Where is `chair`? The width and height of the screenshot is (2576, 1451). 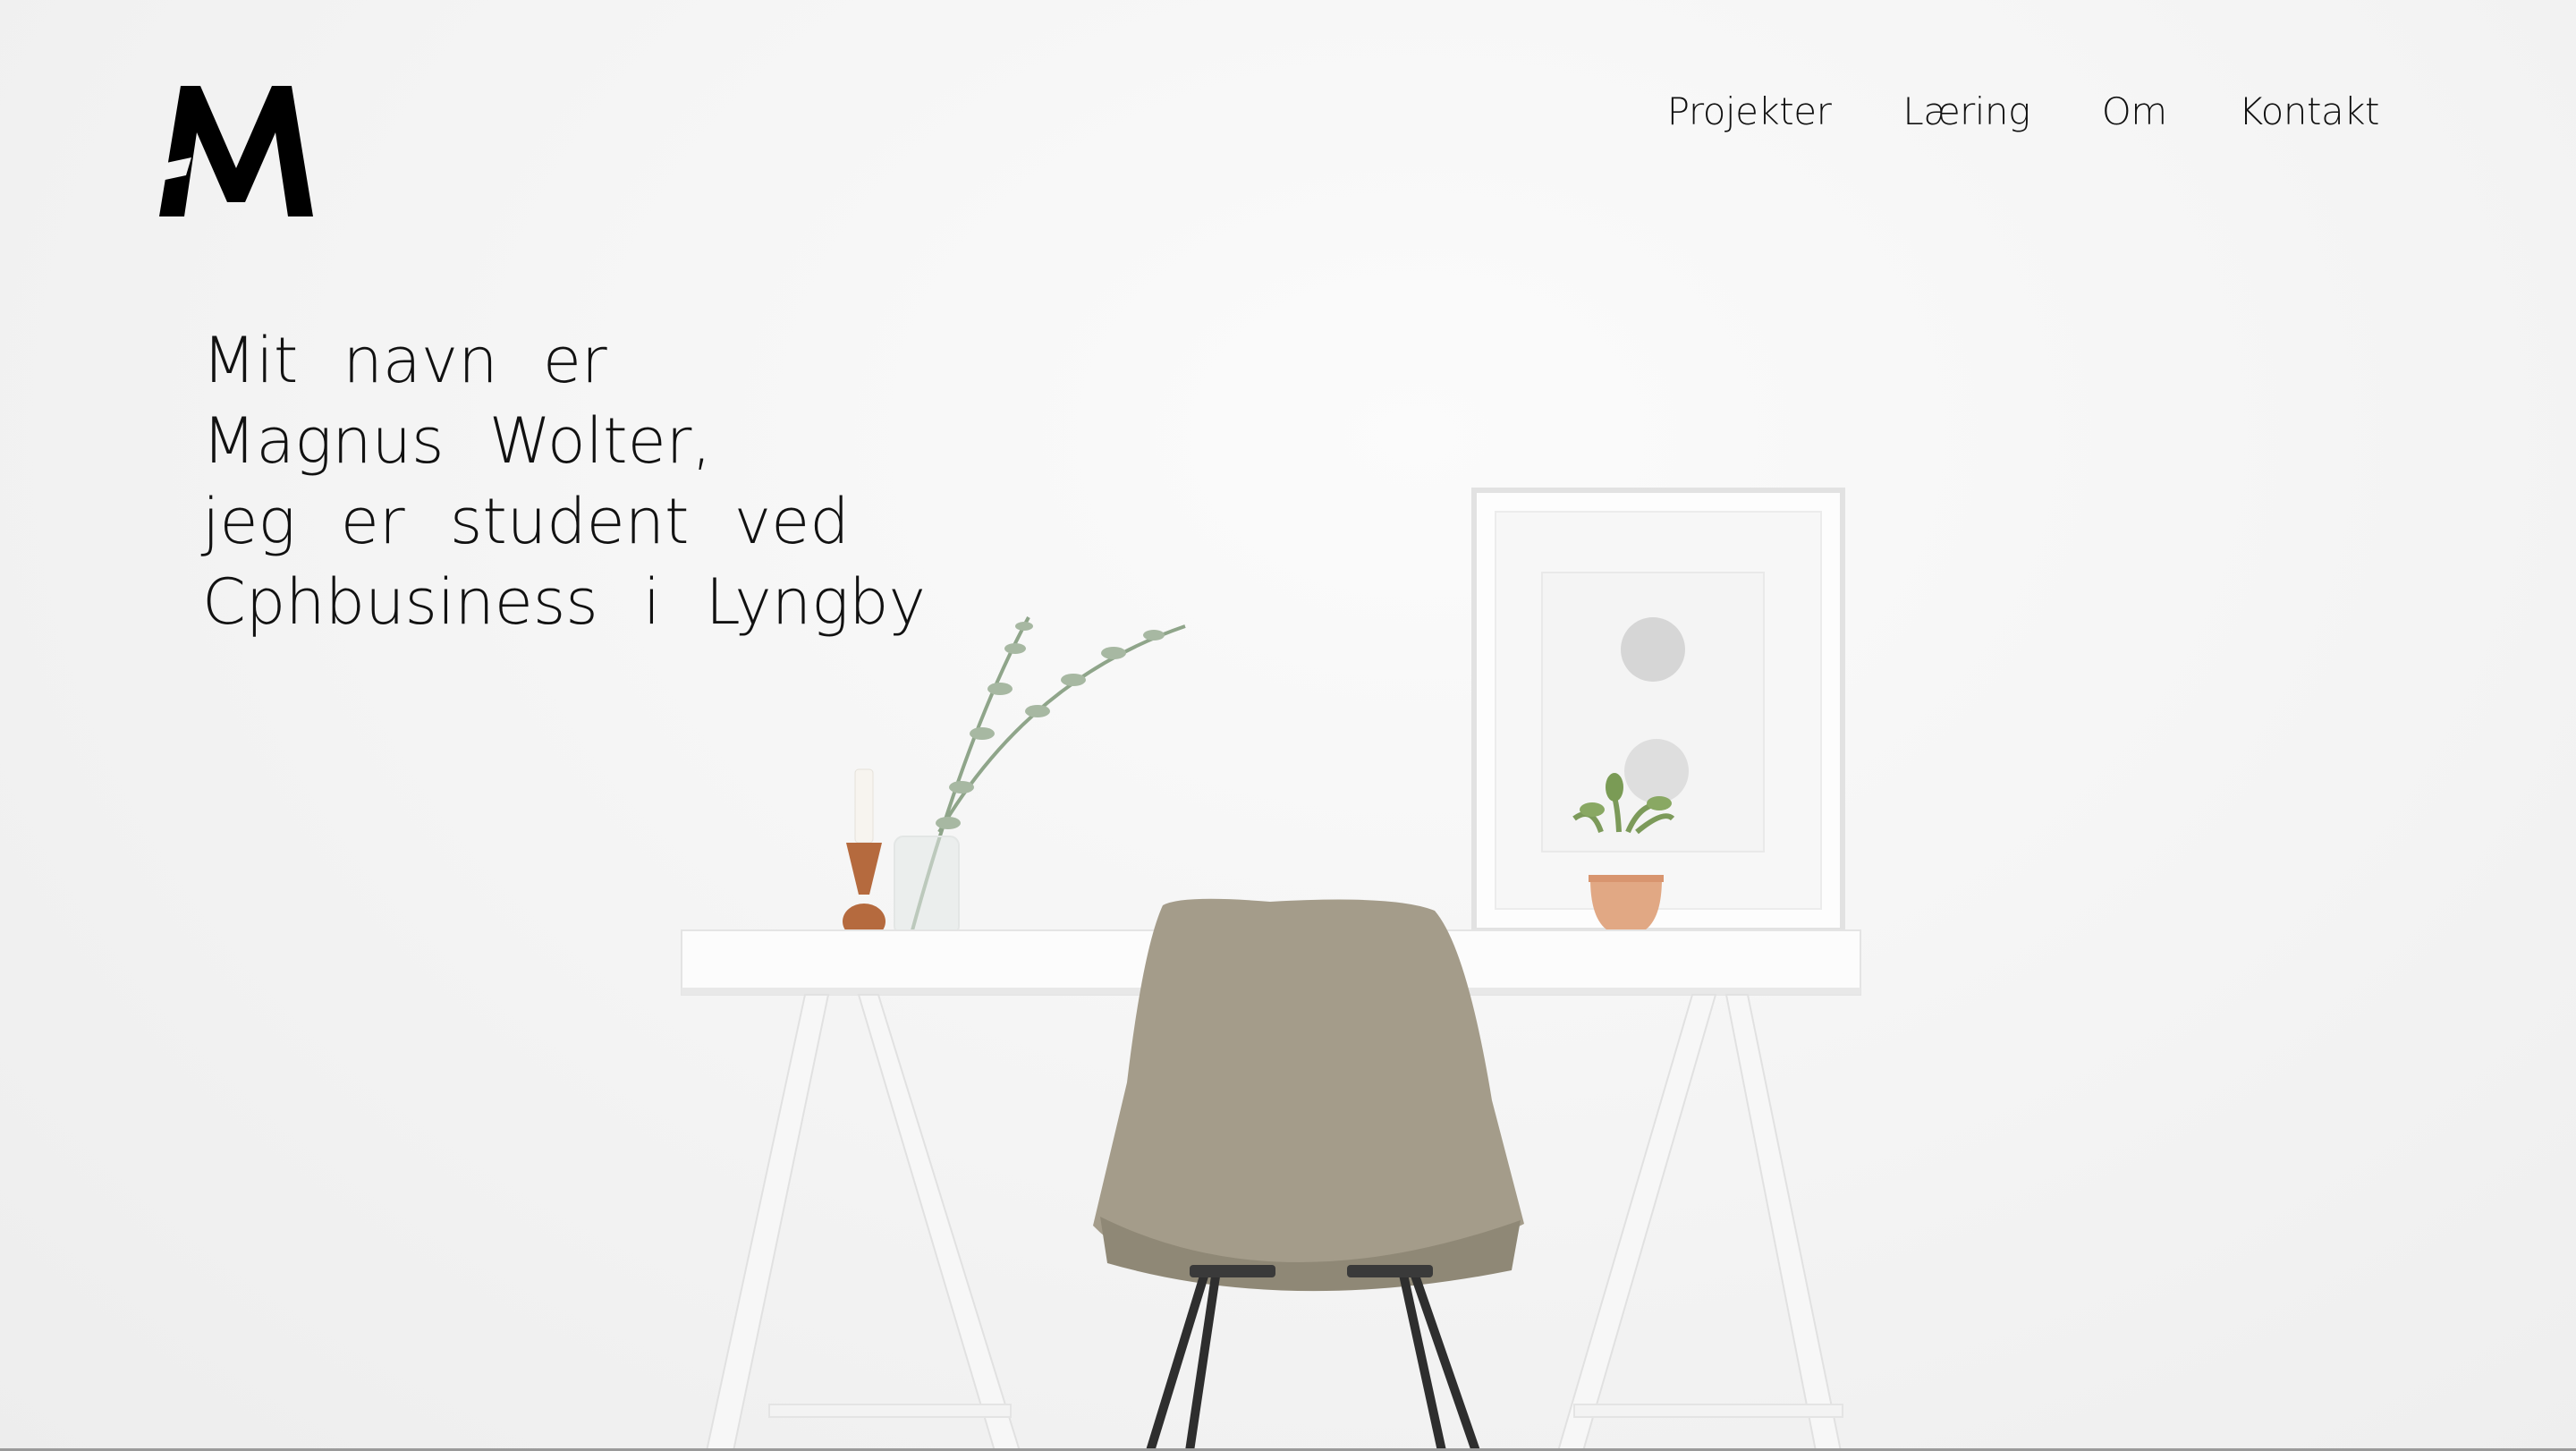
chair is located at coordinates (1308, 1174).